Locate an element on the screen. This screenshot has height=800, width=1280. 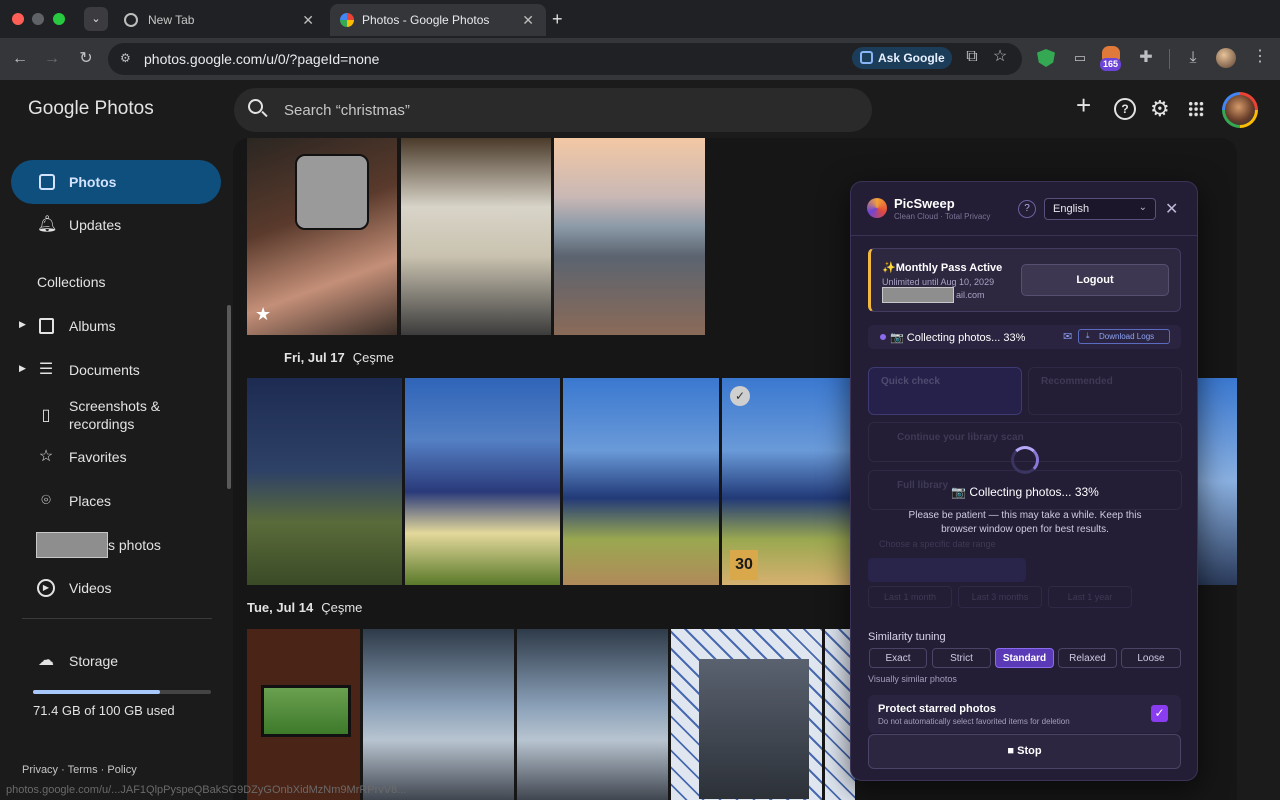
install-app-icon: ⧉ is located at coordinates (972, 57).